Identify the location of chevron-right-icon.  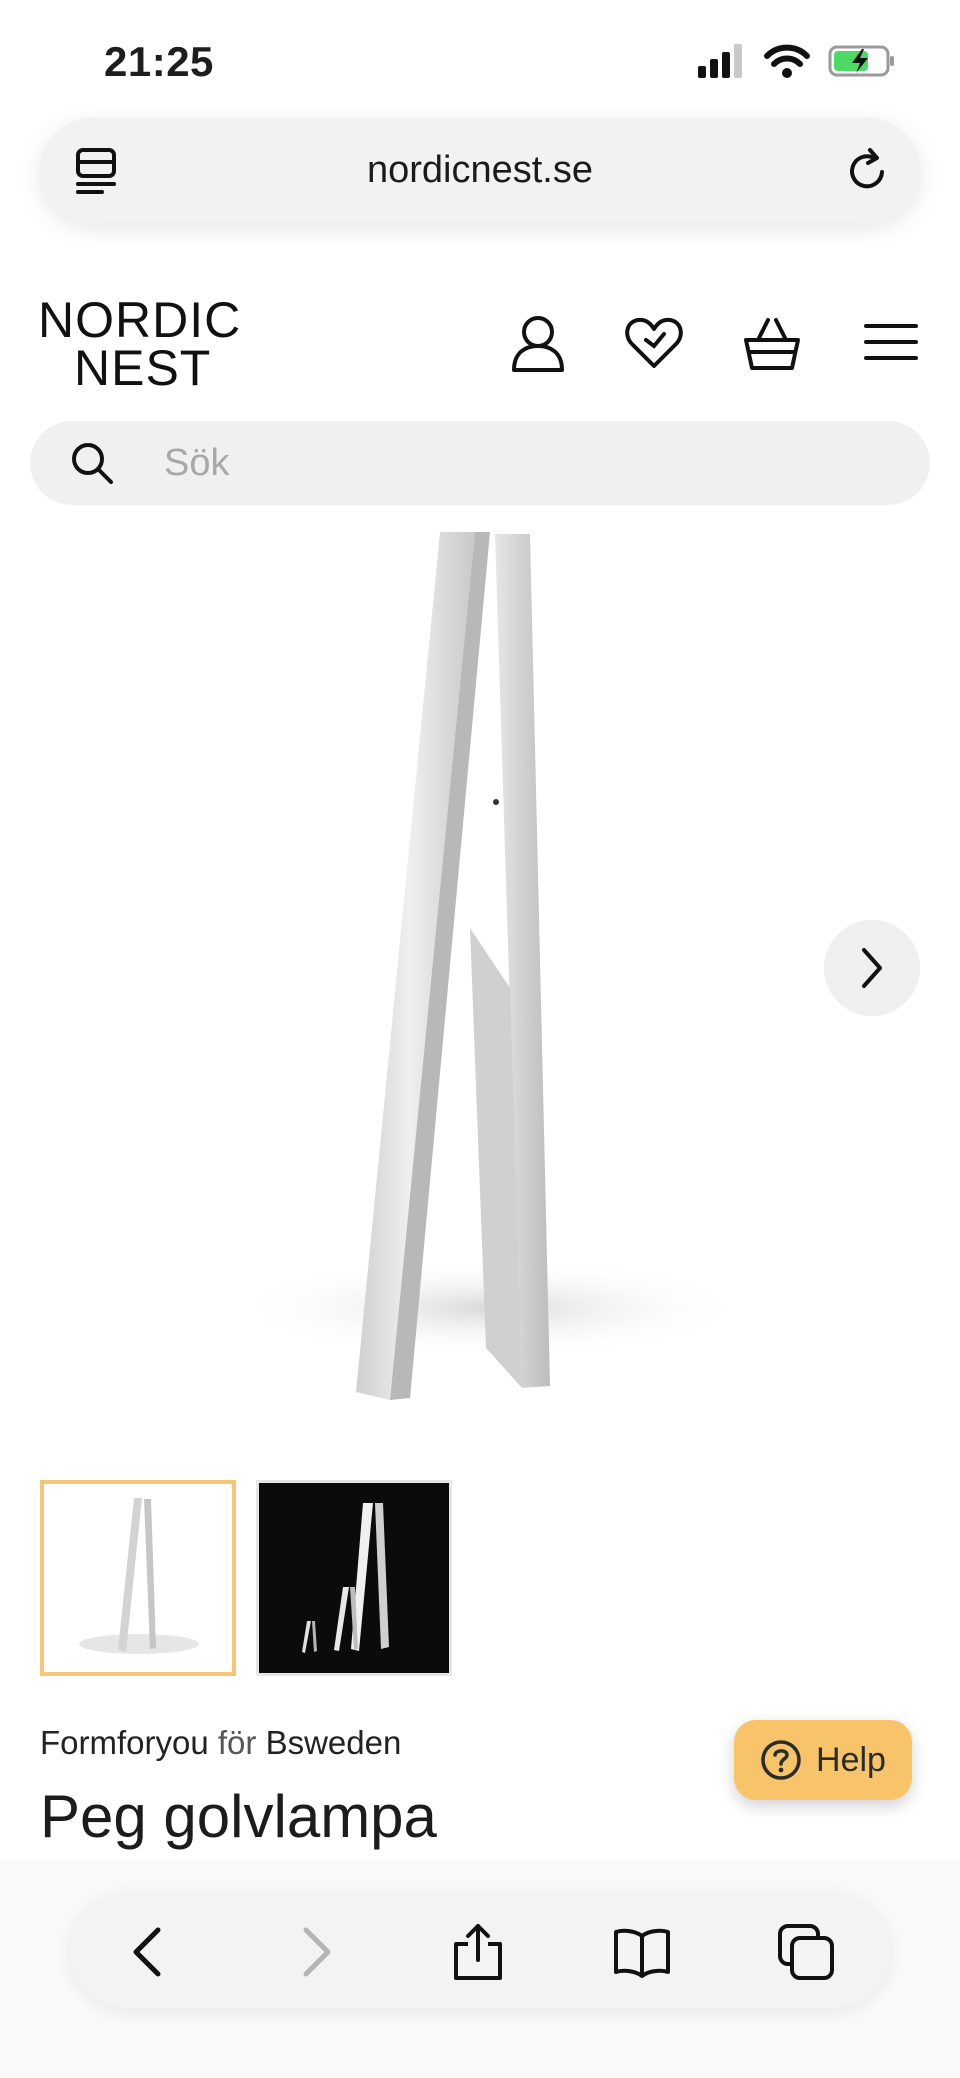
(872, 968).